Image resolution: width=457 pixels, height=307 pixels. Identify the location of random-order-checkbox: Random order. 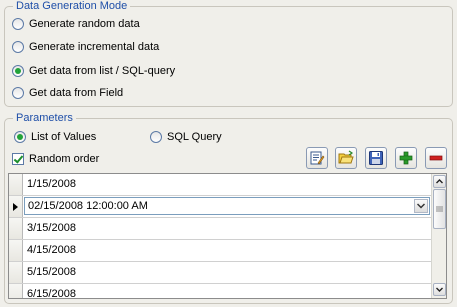
(55, 159).